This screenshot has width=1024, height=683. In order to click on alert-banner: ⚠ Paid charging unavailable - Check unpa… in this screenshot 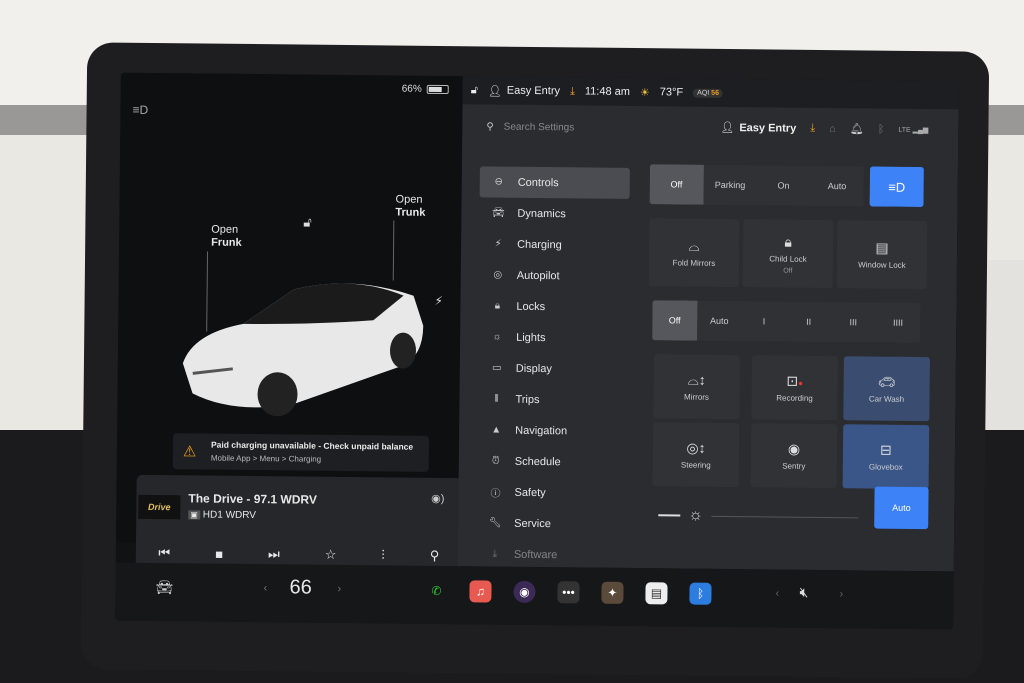, I will do `click(301, 452)`.